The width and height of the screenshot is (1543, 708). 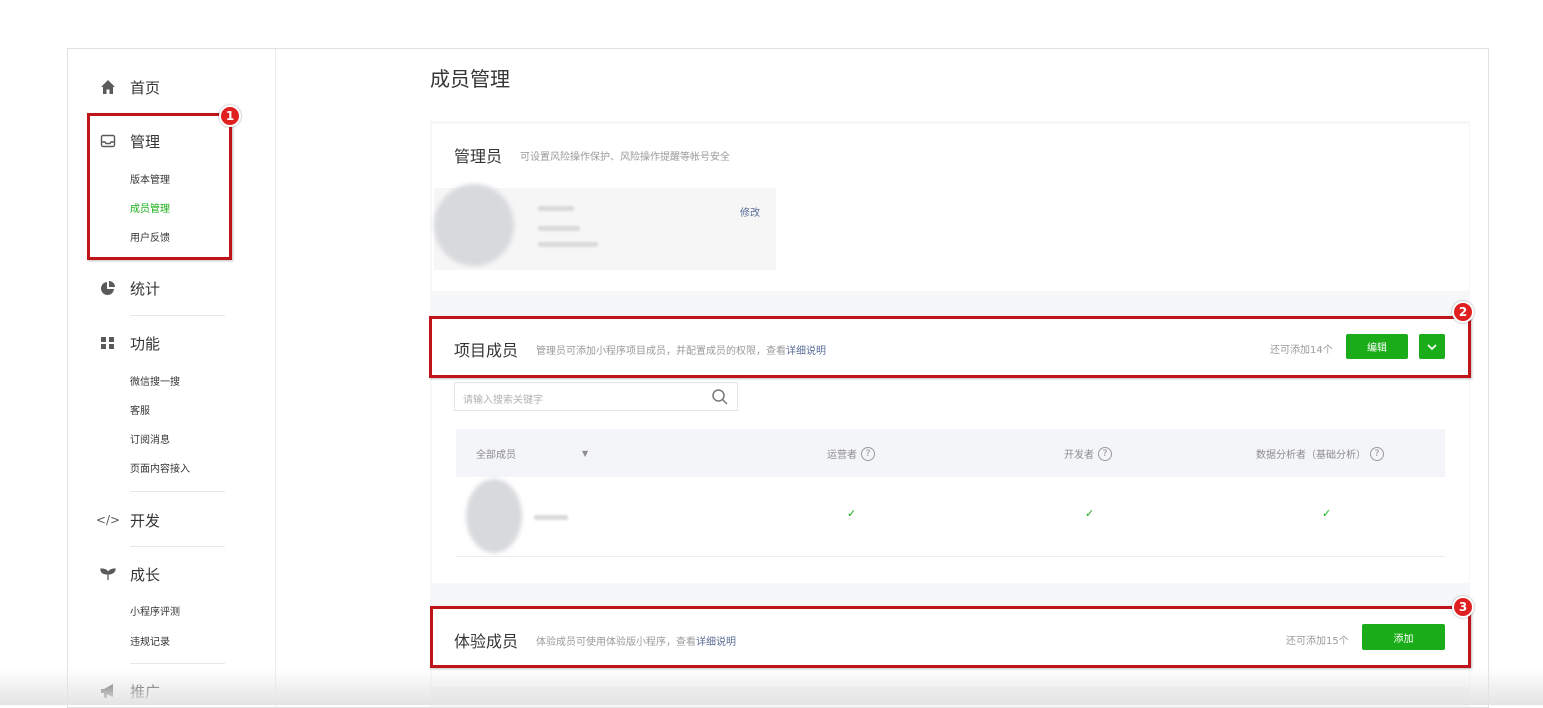 I want to click on nav-mini-eval: 小程序评测, so click(x=155, y=613).